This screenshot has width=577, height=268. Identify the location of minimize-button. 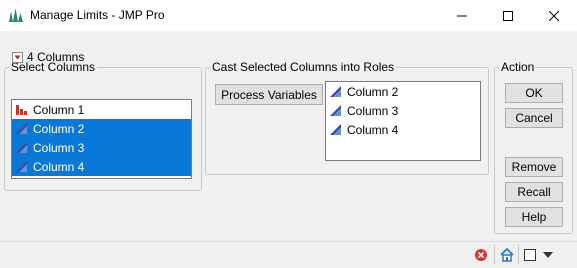
(462, 15).